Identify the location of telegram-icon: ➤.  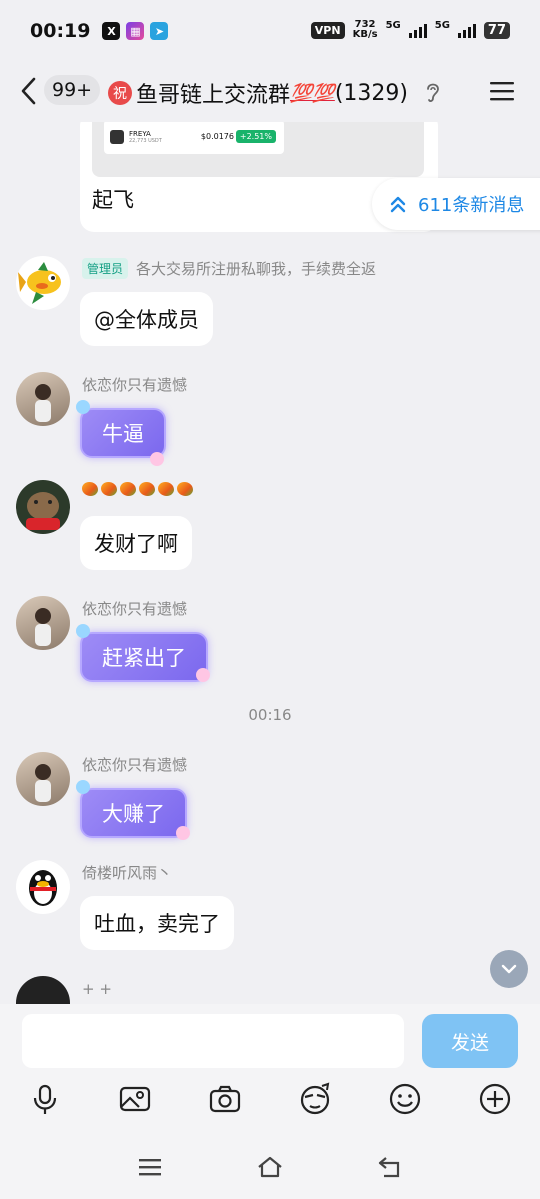
(159, 31).